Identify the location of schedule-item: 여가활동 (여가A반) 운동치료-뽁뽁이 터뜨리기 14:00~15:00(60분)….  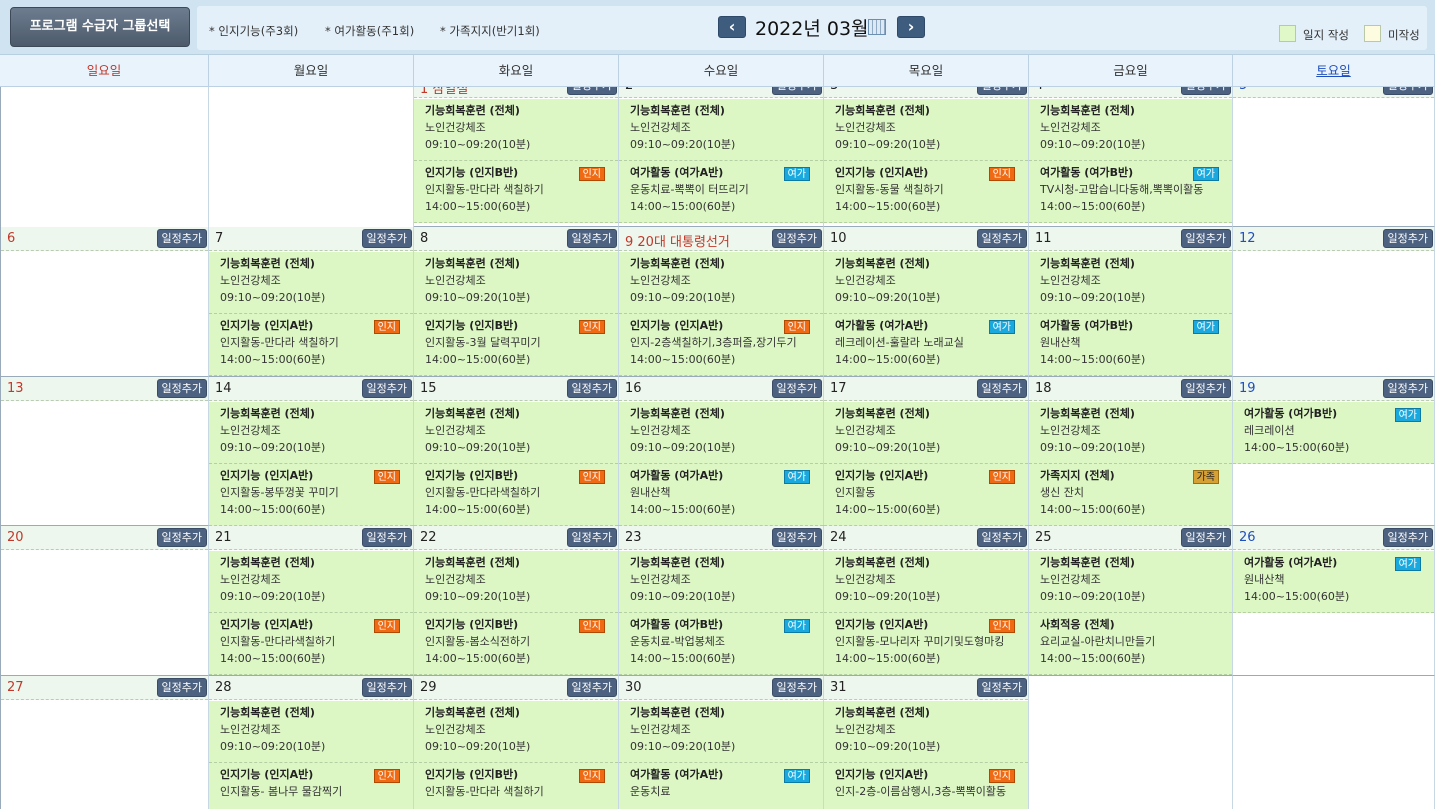
(721, 192).